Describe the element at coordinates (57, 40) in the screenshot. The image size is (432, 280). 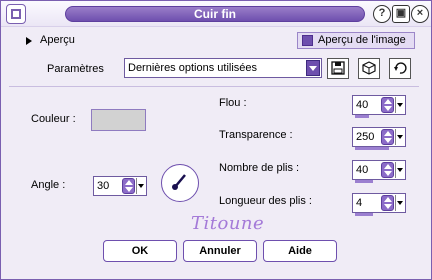
I see `preview-toggle-label: Aperçu` at that location.